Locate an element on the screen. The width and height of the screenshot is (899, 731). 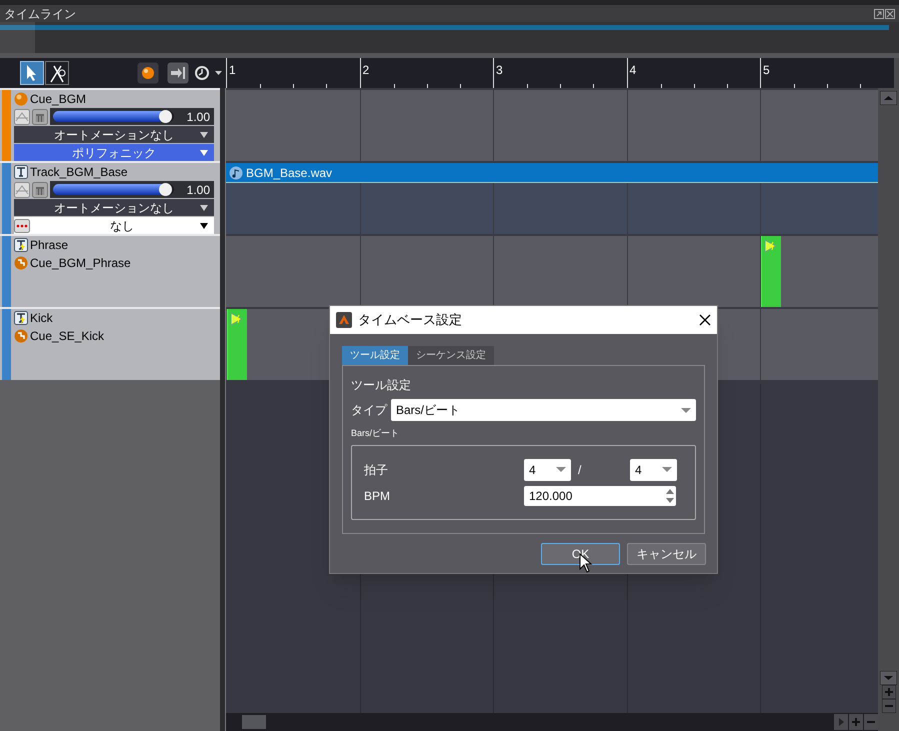
tab: シーケンス設定 is located at coordinates (451, 355).